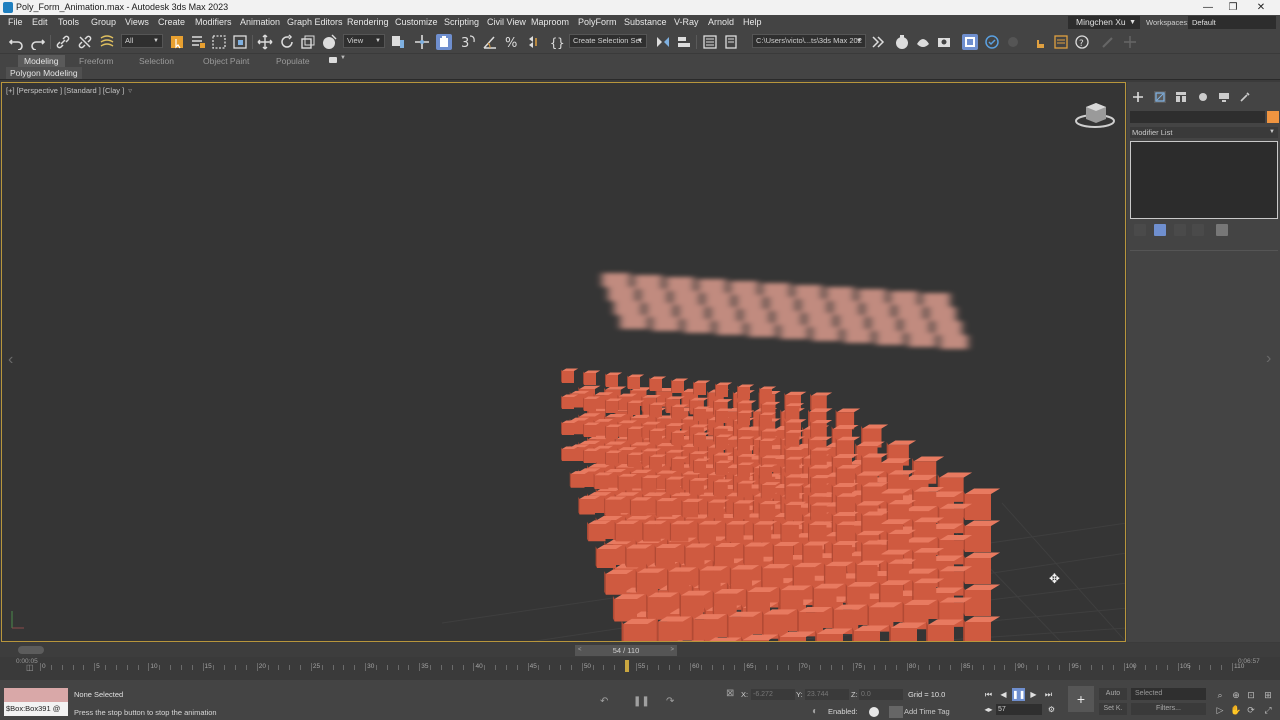 The width and height of the screenshot is (1280, 720). I want to click on workspace-dropdown: Default, so click(1232, 22).